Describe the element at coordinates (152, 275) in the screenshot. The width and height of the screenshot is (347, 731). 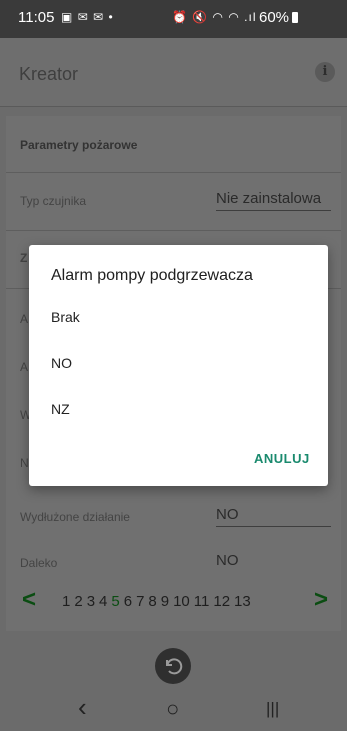
I see `dialog-title: Alarm pompy podgrzewacza` at that location.